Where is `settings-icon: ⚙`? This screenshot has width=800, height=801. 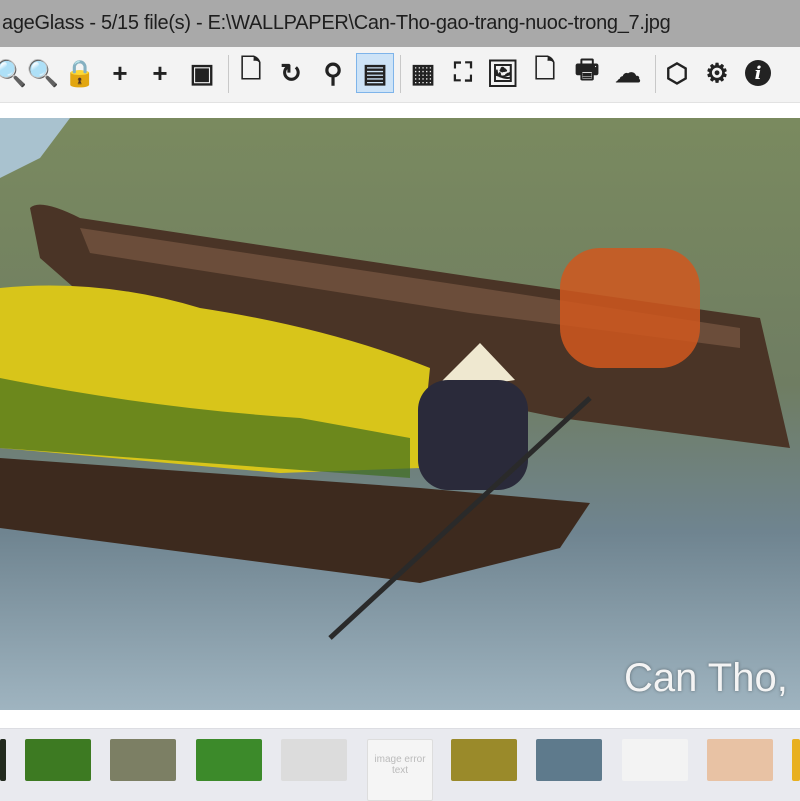 settings-icon: ⚙ is located at coordinates (717, 72).